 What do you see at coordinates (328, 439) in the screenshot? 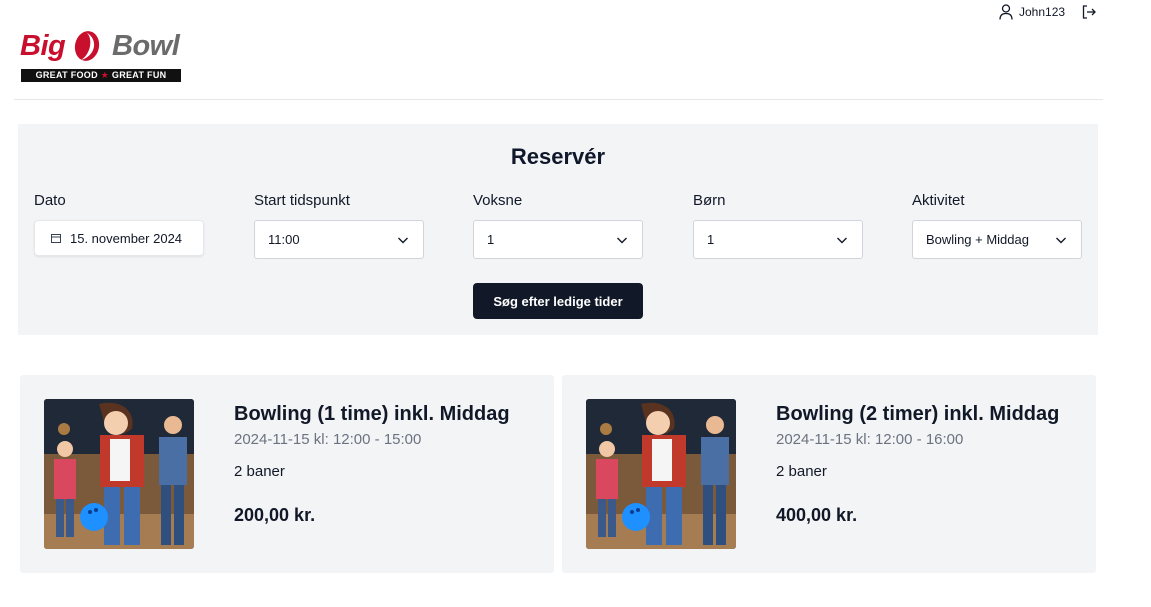
I see `result-time: 2024-11-15 kl: 12:00 - 15:00` at bounding box center [328, 439].